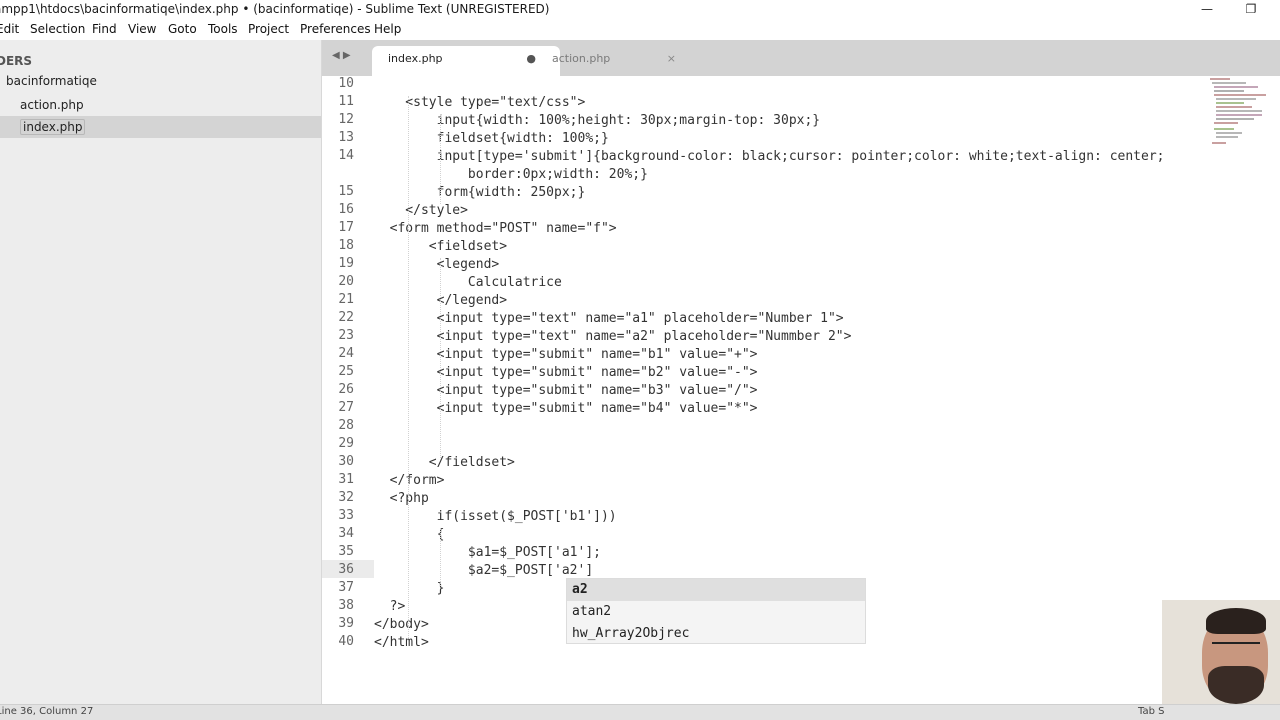 The image size is (1280, 720). Describe the element at coordinates (346, 587) in the screenshot. I see `line-number: 37` at that location.